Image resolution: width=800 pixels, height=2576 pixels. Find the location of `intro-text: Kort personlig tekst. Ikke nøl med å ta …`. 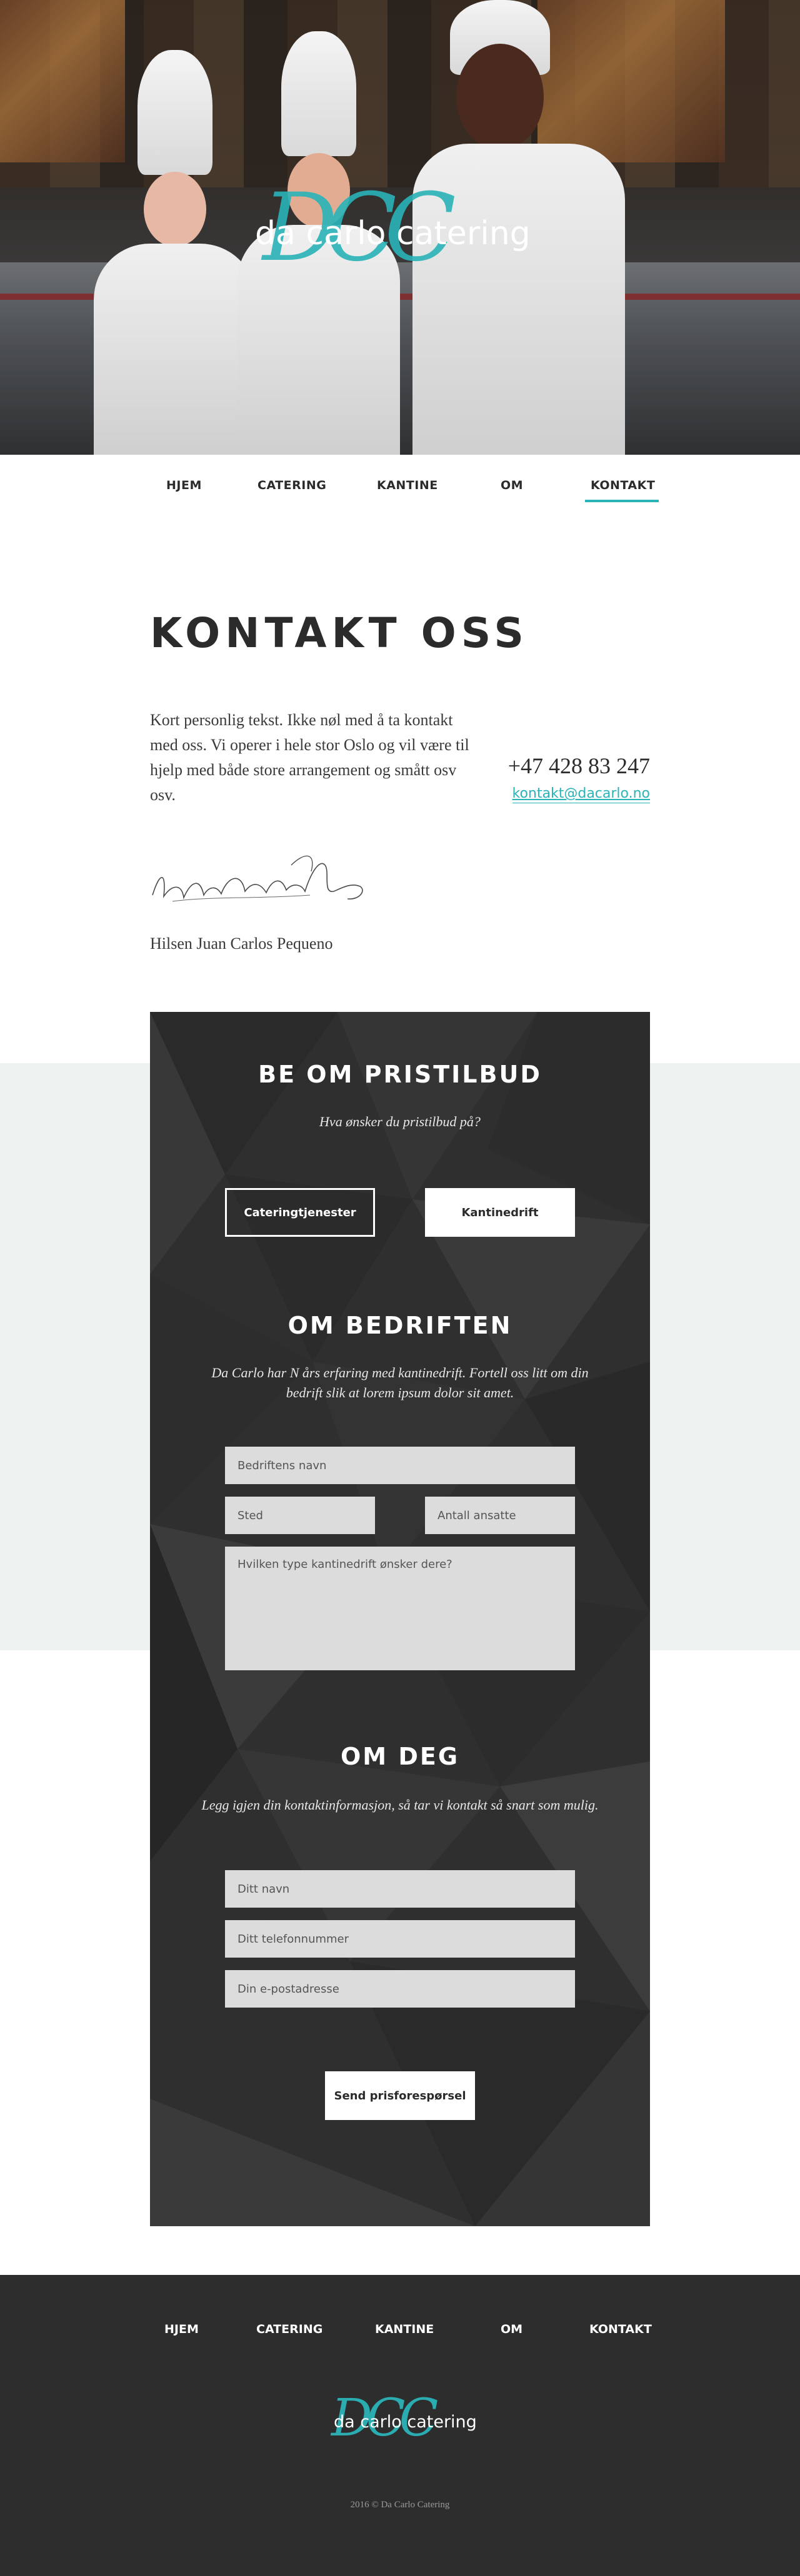

intro-text: Kort personlig tekst. Ikke nøl med å ta … is located at coordinates (309, 757).